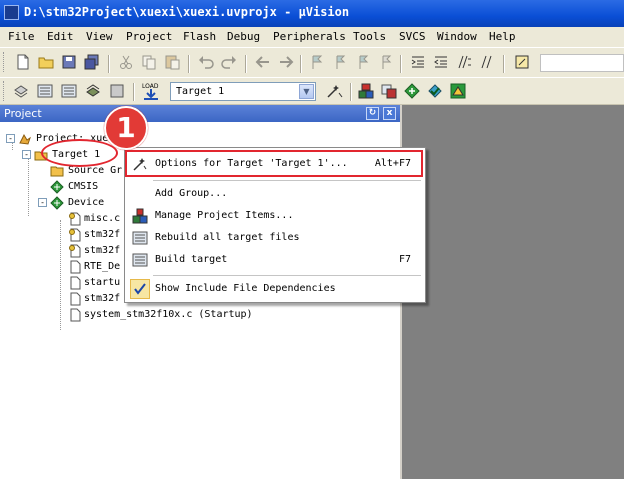 Image resolution: width=624 pixels, height=479 pixels. What do you see at coordinates (126, 62) in the screenshot?
I see `cut-icon` at bounding box center [126, 62].